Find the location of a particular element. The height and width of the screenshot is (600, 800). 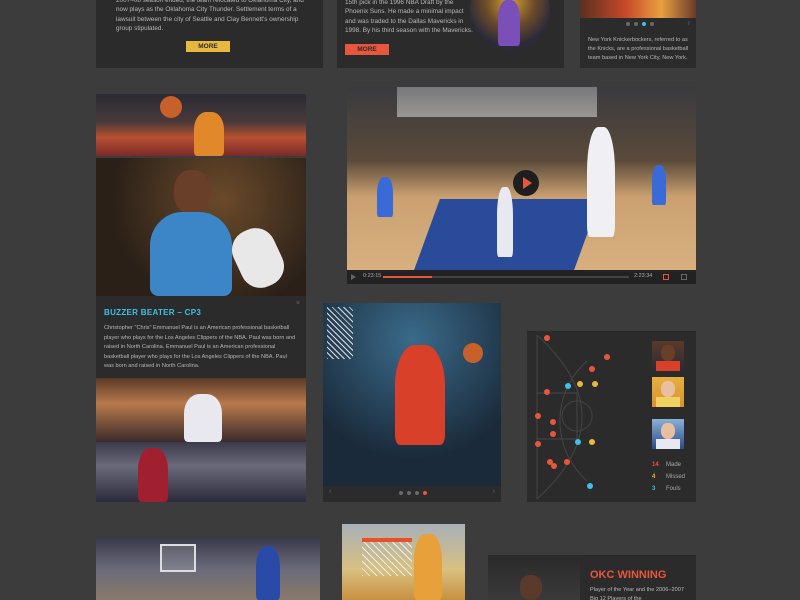

progress-fill is located at coordinates (408, 277).